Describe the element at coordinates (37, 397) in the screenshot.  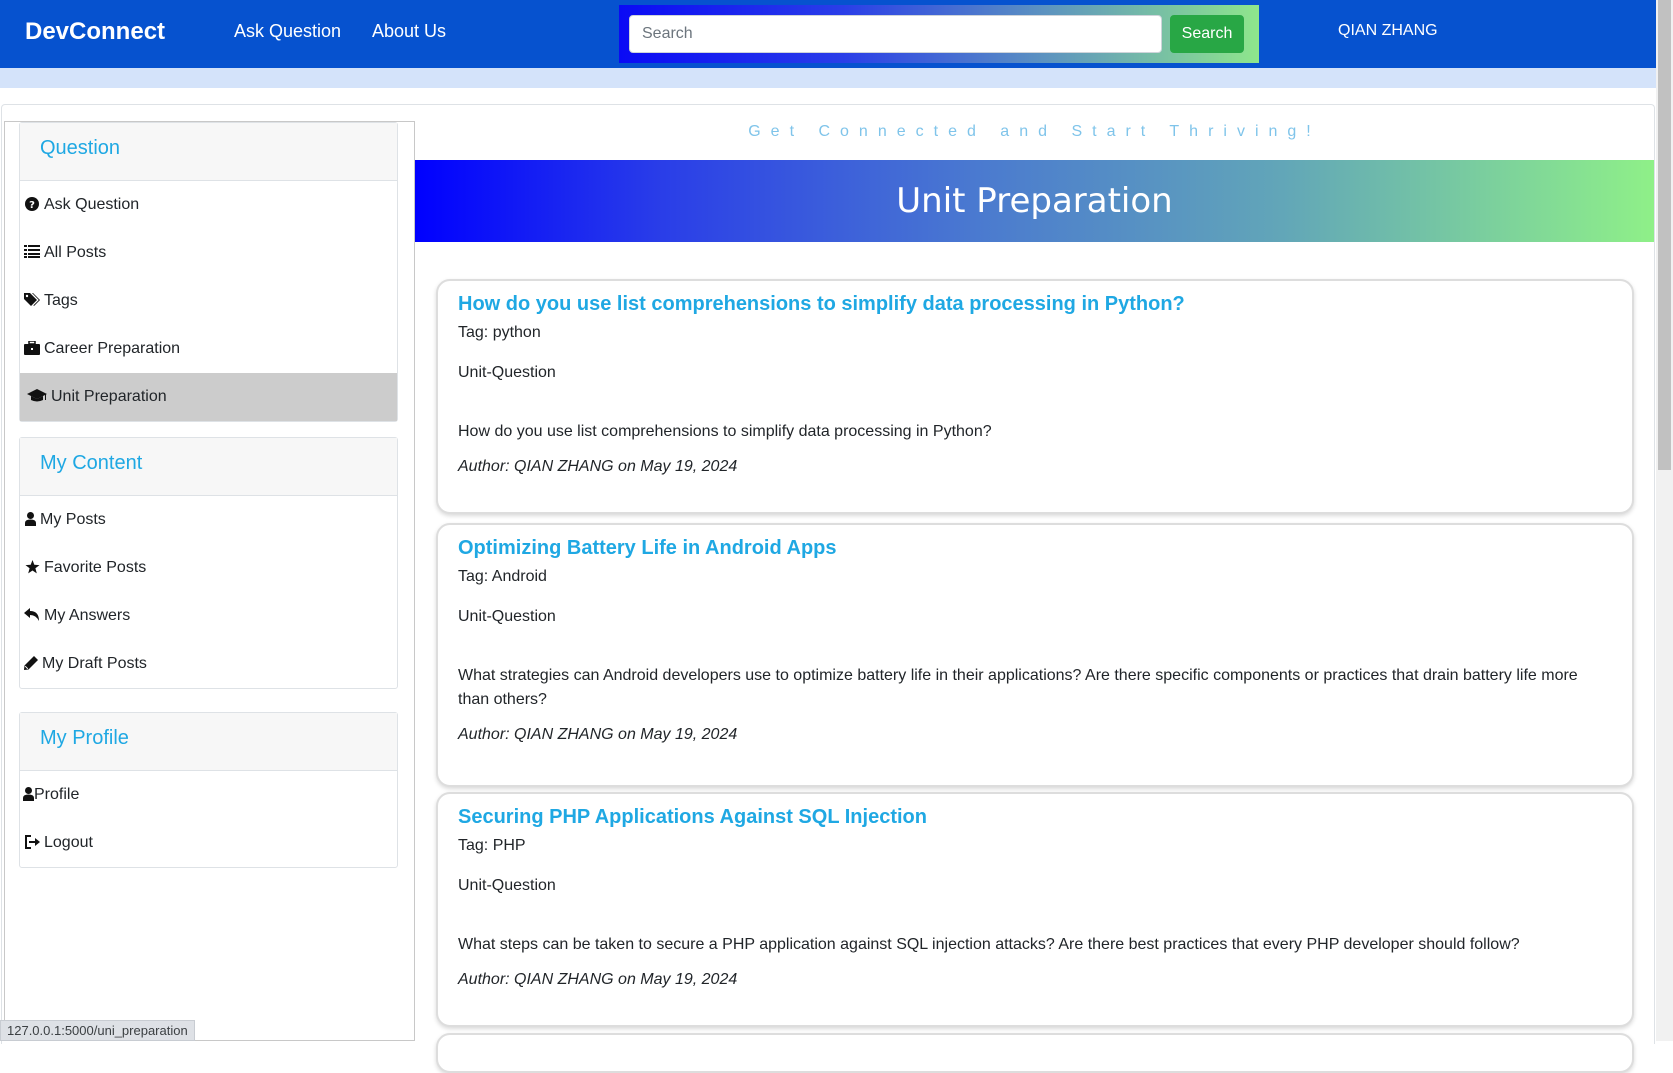
I see `graduation-cap-icon` at that location.